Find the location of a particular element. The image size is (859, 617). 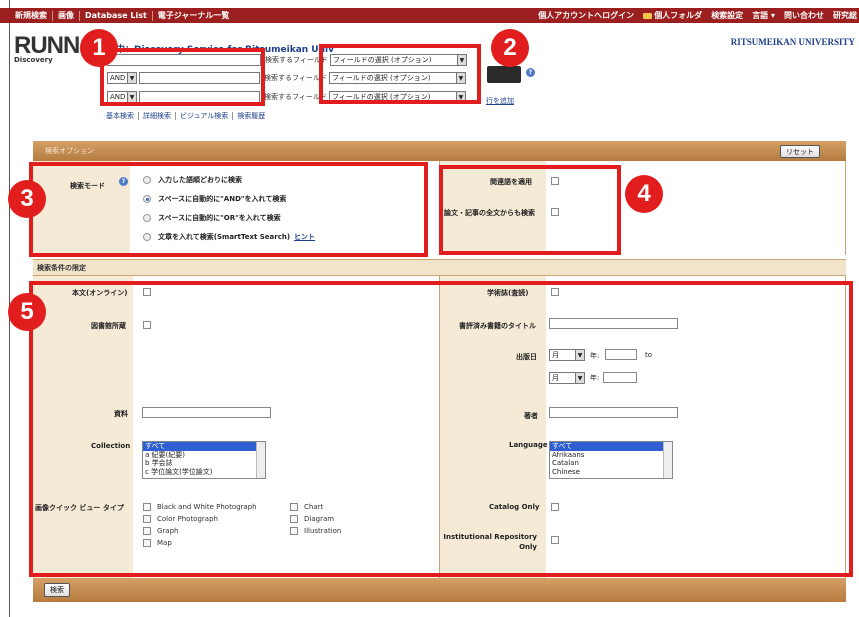

add-row-link: 行を追加 is located at coordinates (500, 101).